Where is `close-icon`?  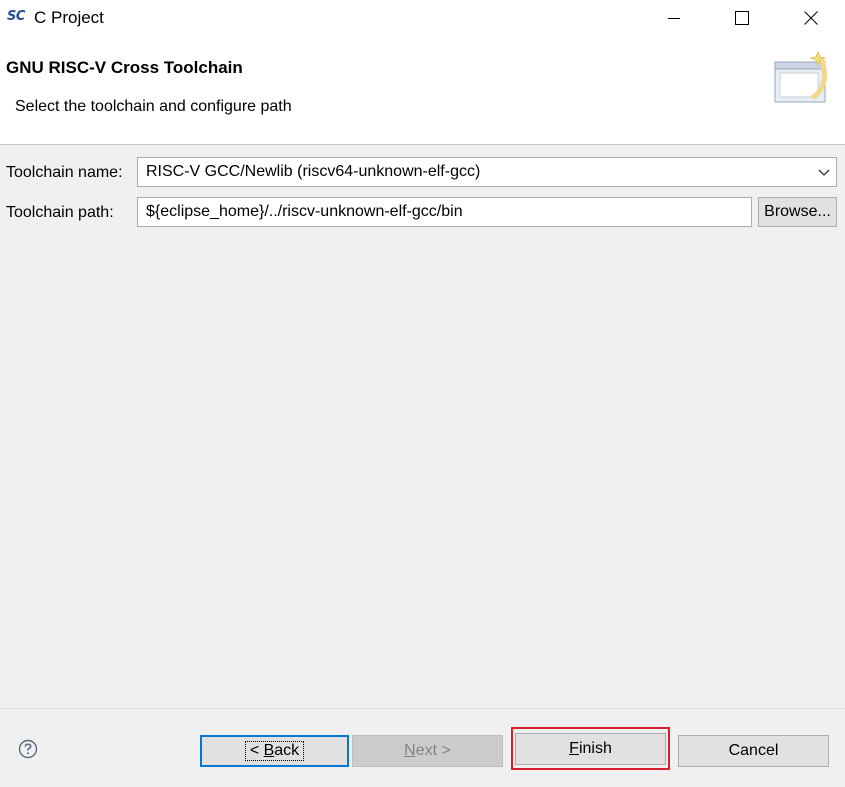 close-icon is located at coordinates (811, 18).